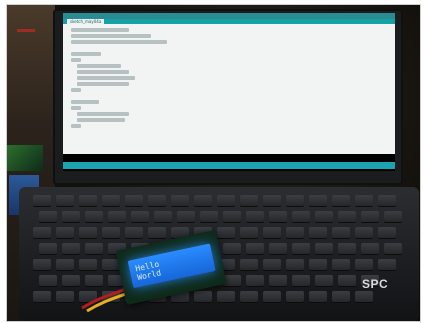  I want to click on lcd-screen: Hello World, so click(171, 266).